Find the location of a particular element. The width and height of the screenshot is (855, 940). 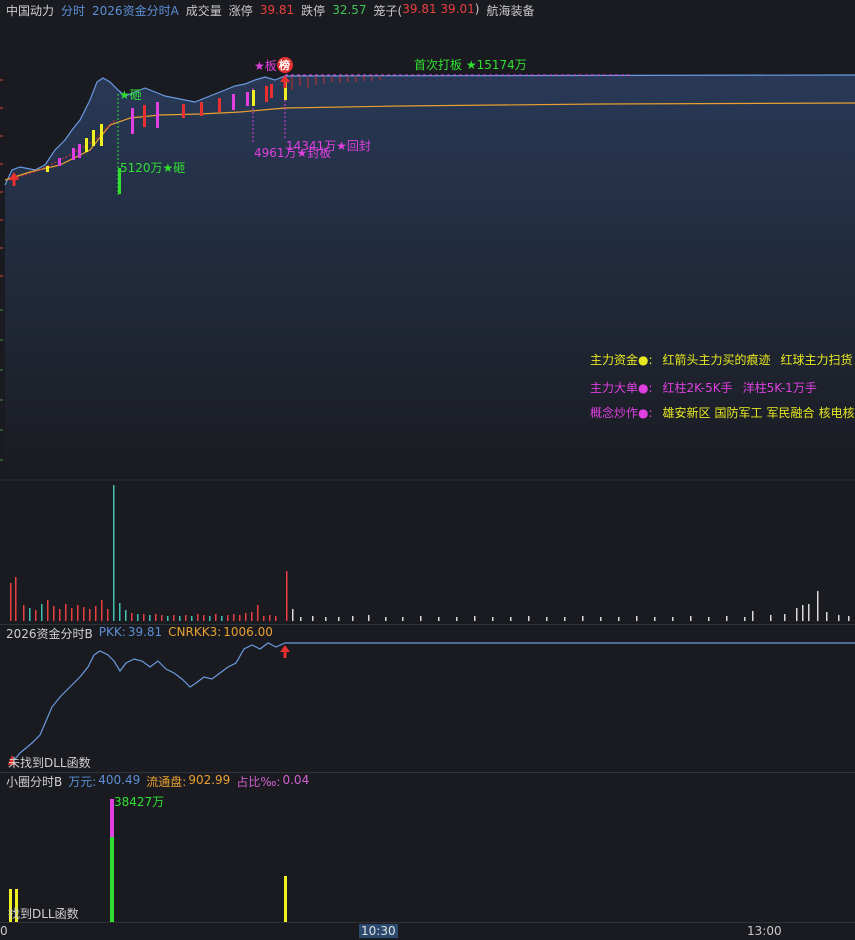

cage-high: 39.81 is located at coordinates (419, 8).